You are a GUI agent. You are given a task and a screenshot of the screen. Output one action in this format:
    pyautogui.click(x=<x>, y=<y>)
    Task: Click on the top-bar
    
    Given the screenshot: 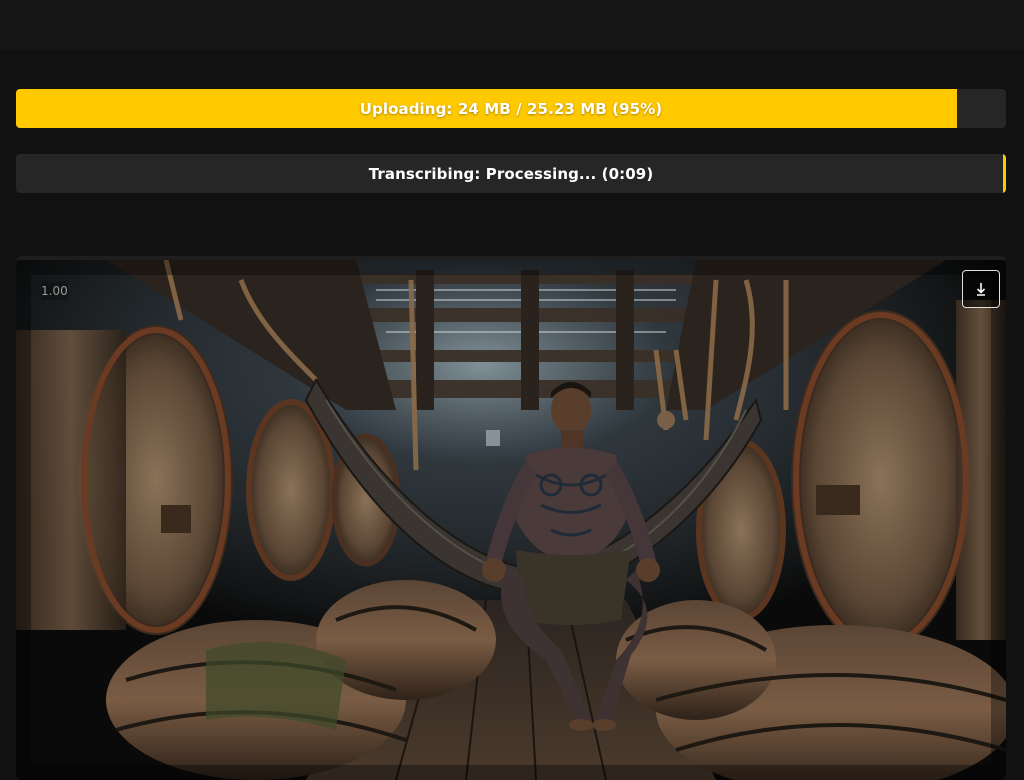 What is the action you would take?
    pyautogui.click(x=512, y=25)
    